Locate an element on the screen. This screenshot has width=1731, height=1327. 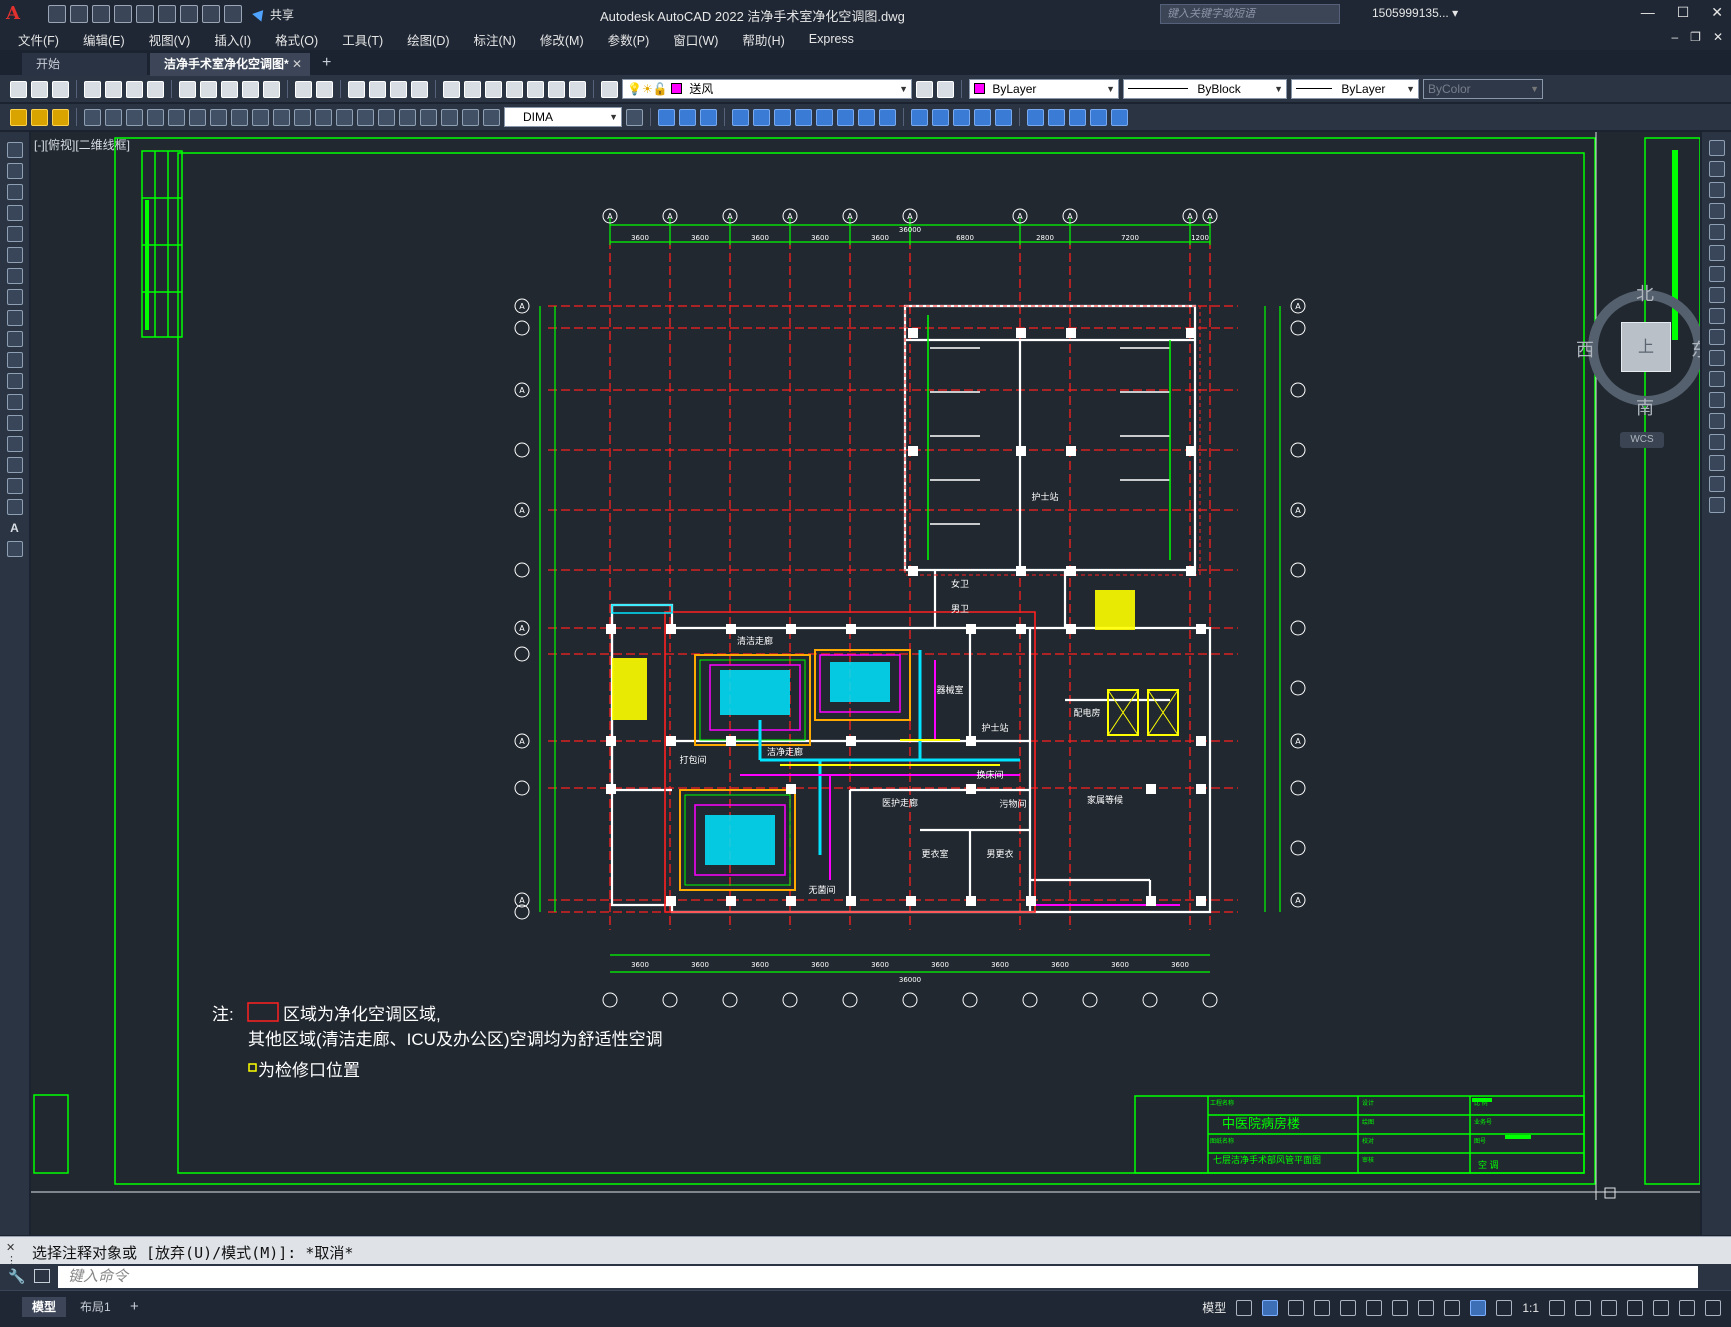
tab-model: 模型 is located at coordinates (44, 1307).